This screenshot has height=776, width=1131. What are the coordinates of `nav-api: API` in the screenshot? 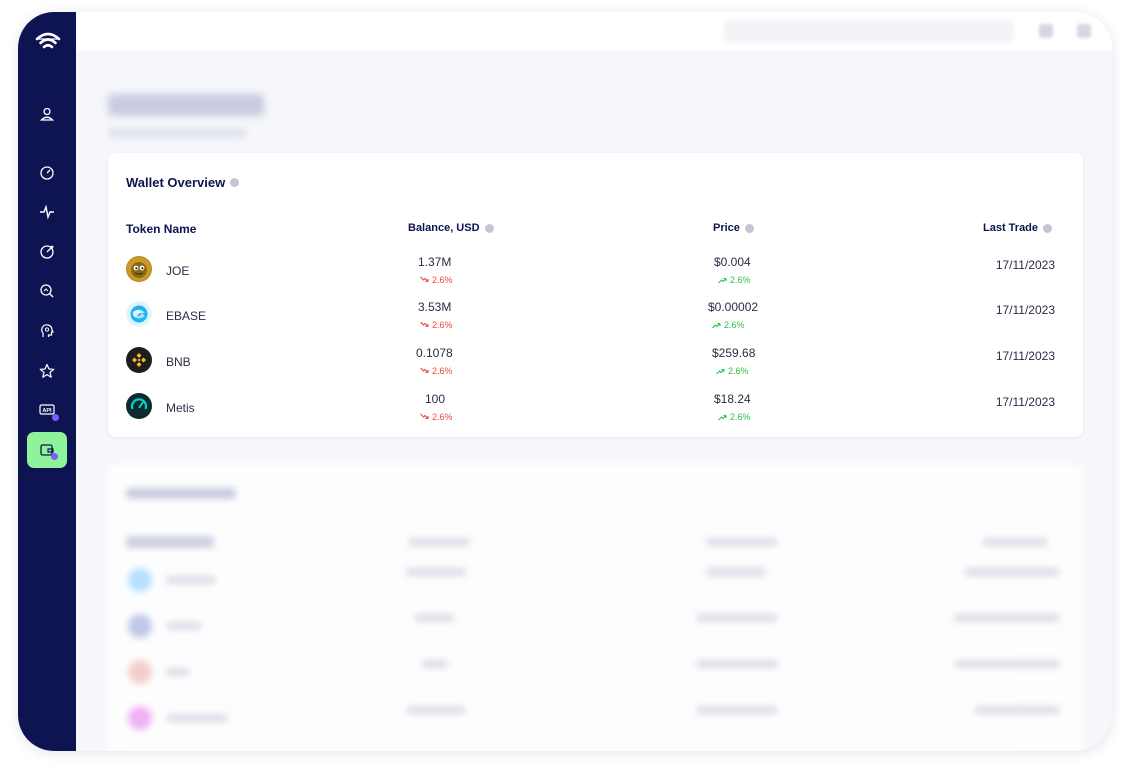 It's located at (47, 410).